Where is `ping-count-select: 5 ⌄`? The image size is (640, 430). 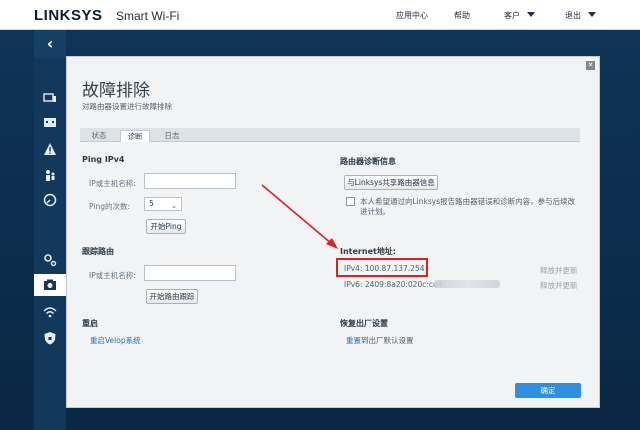 ping-count-select: 5 ⌄ is located at coordinates (163, 204).